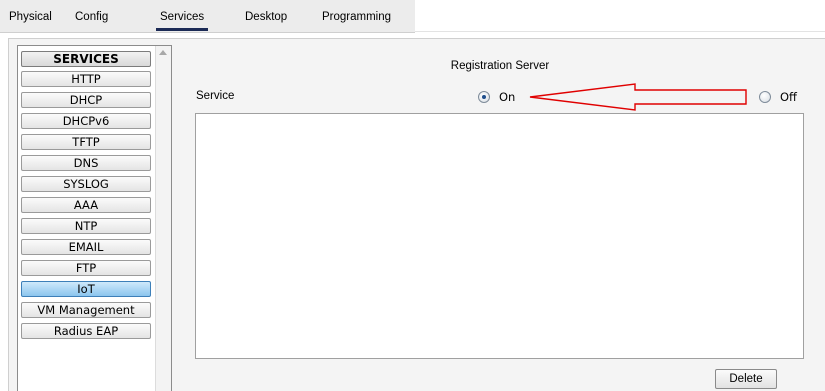 This screenshot has width=825, height=391. I want to click on sidebar-item-syslog: SYSLOG, so click(86, 184).